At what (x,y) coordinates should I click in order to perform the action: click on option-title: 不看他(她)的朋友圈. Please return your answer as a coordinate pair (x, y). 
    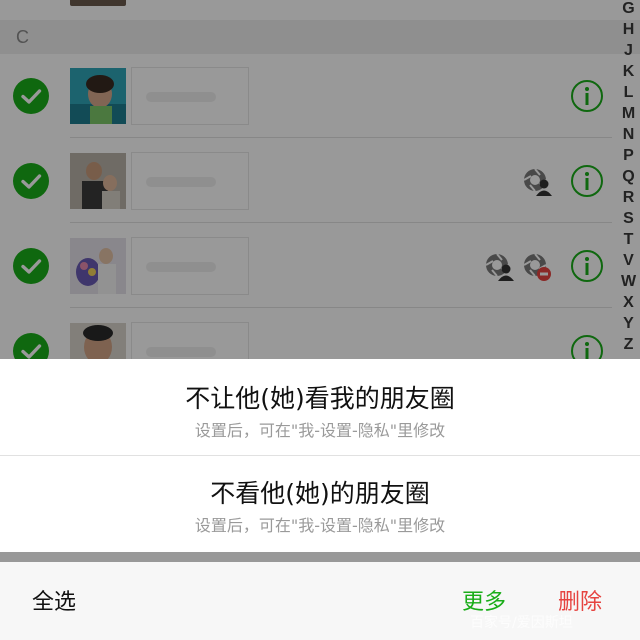
    Looking at the image, I should click on (320, 493).